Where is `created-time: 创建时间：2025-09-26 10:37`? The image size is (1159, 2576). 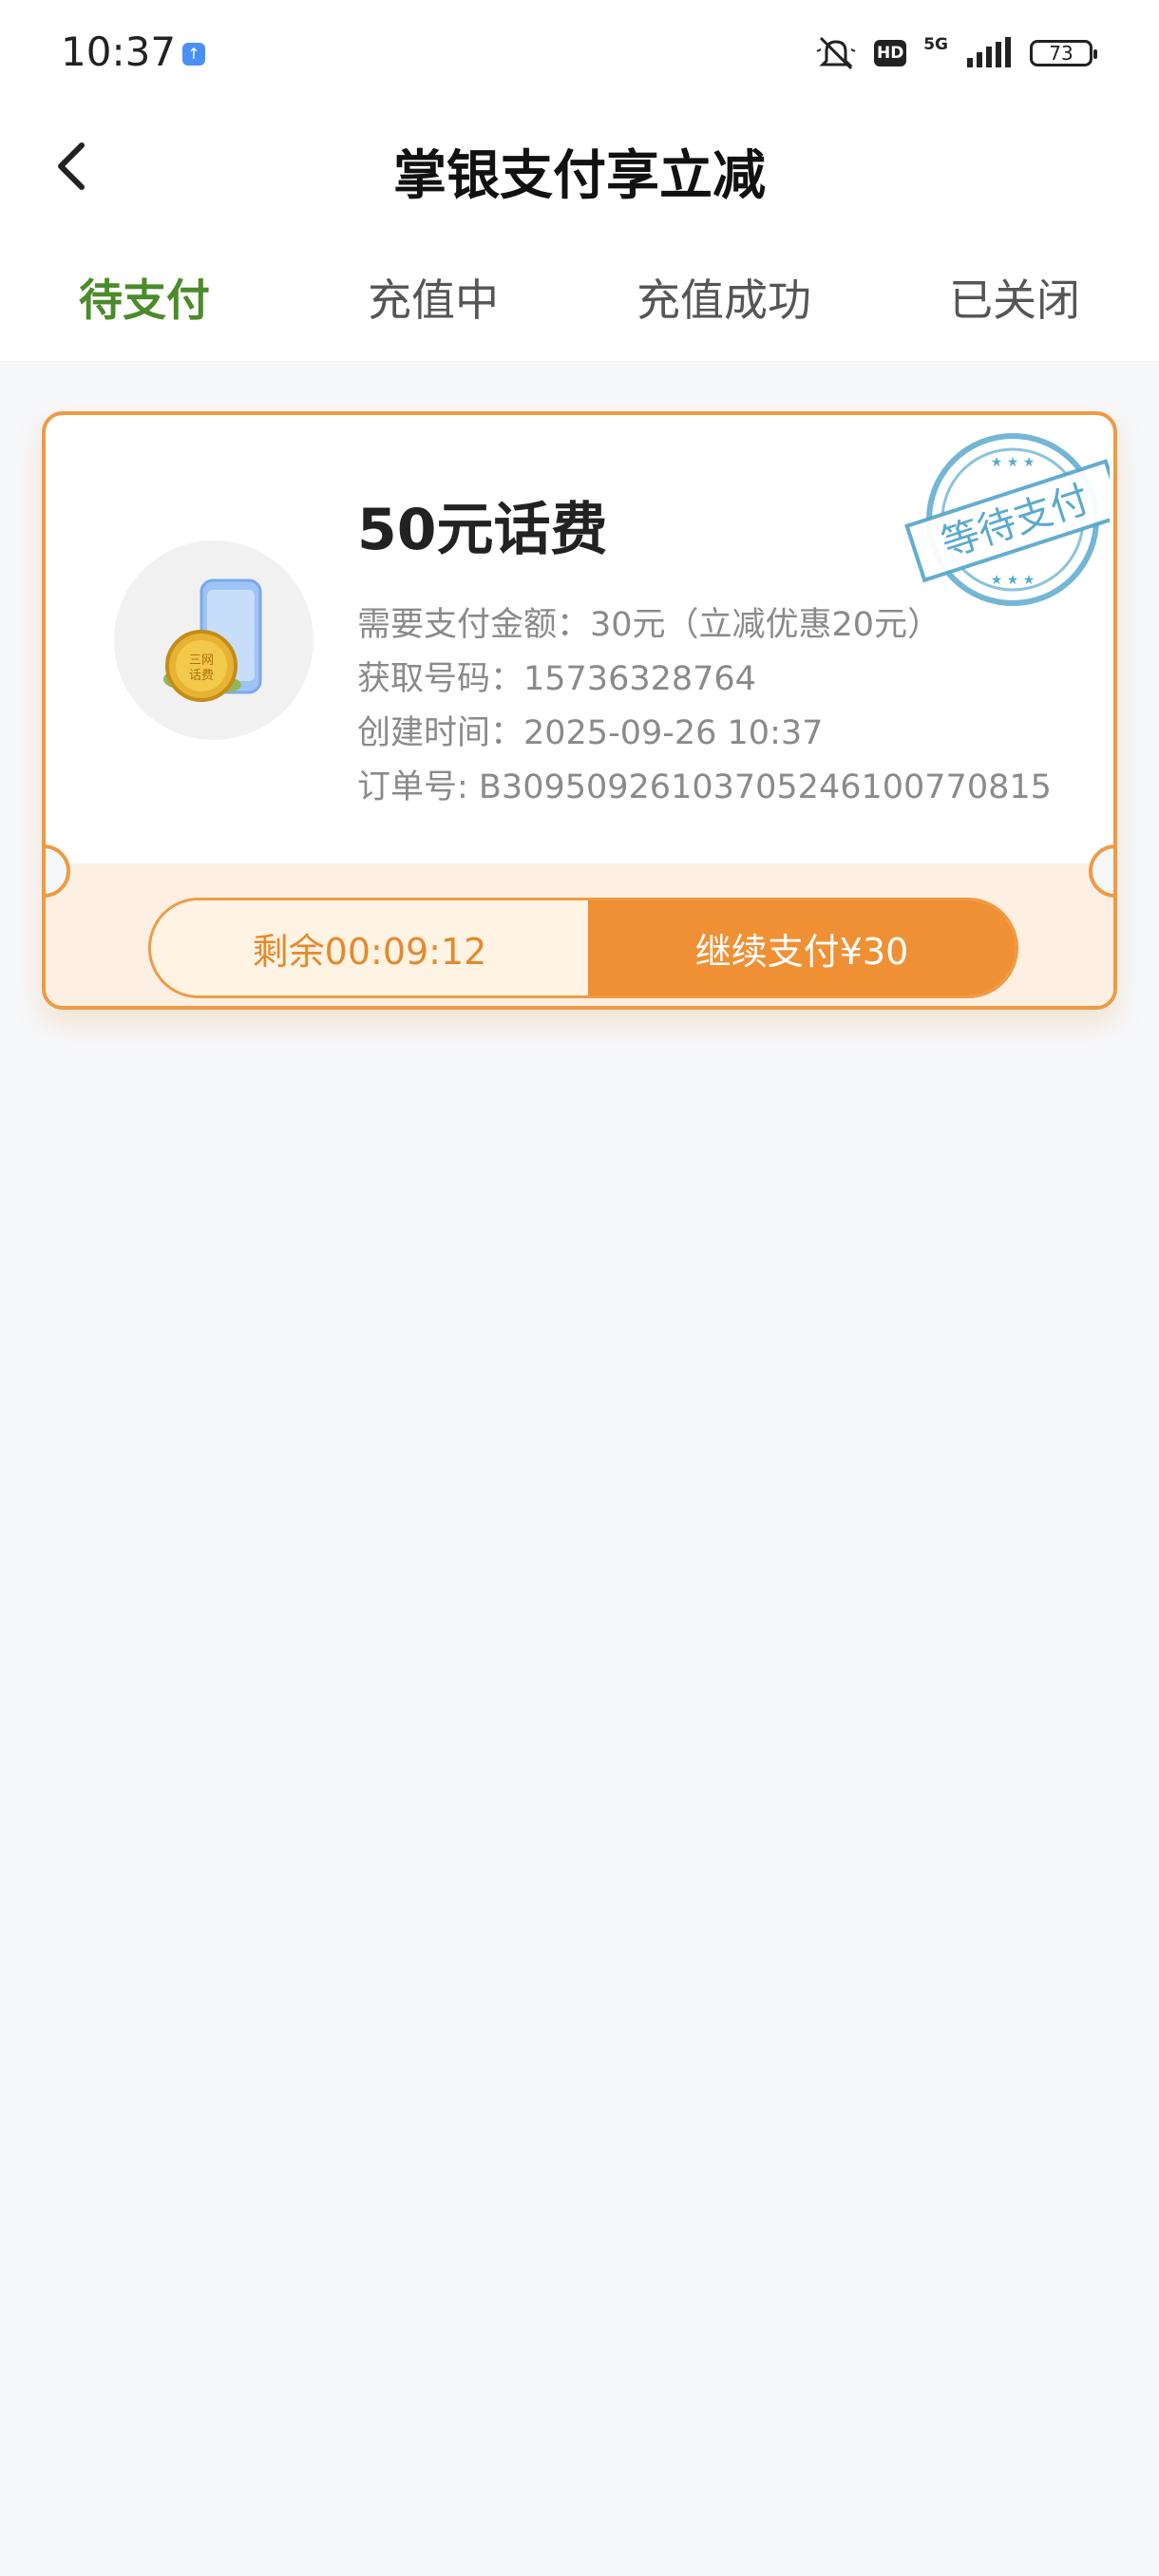
created-time: 创建时间：2025-09-26 10:37 is located at coordinates (590, 733).